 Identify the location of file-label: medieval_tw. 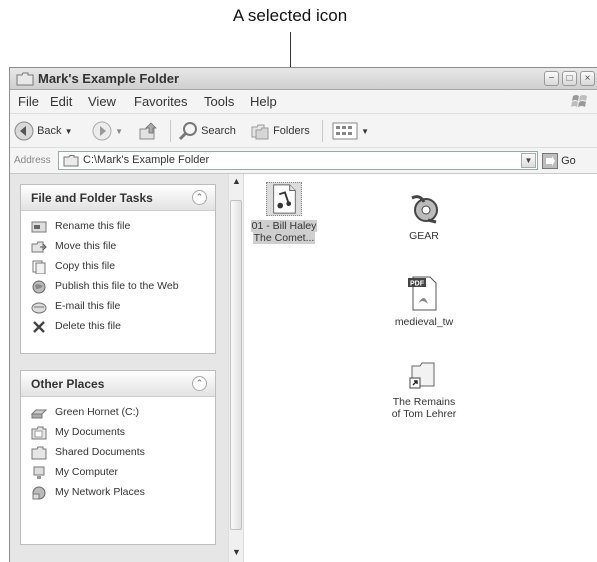
(424, 322).